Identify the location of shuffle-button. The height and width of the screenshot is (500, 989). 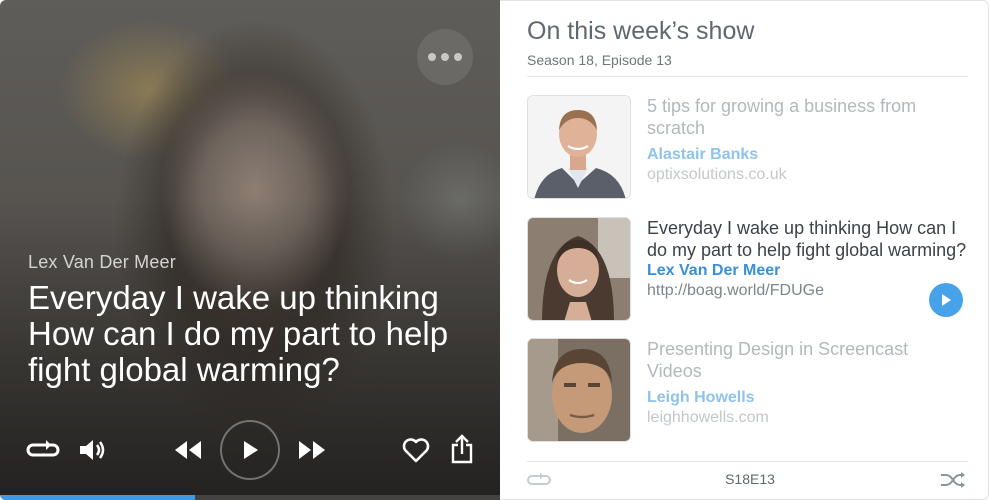
(953, 480).